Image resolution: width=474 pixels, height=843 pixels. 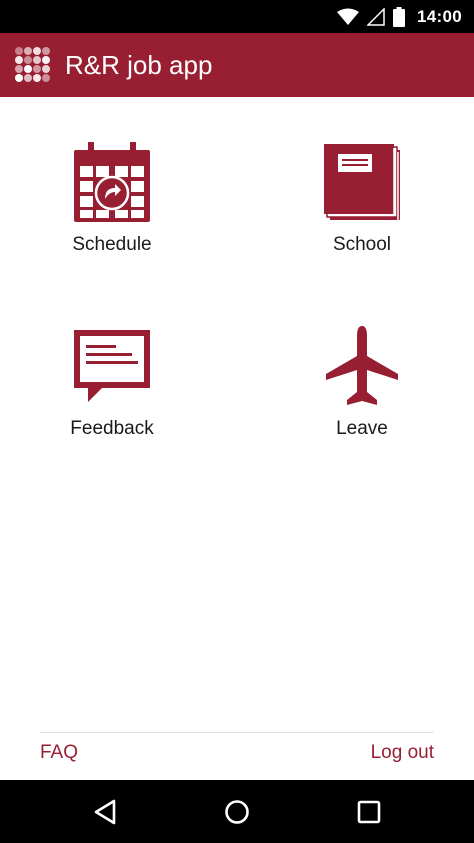 I want to click on home-icon, so click(x=237, y=812).